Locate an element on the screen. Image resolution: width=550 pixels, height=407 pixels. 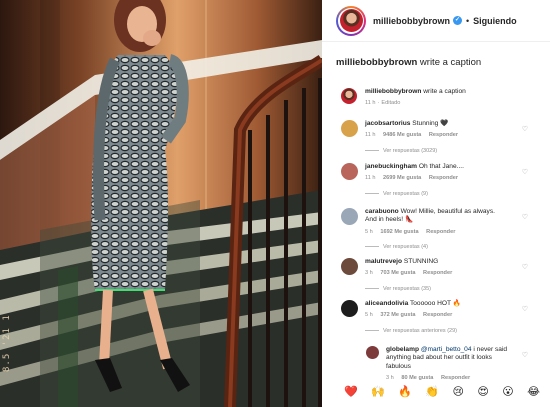
comment-username: malutrevejo is located at coordinates (383, 261).